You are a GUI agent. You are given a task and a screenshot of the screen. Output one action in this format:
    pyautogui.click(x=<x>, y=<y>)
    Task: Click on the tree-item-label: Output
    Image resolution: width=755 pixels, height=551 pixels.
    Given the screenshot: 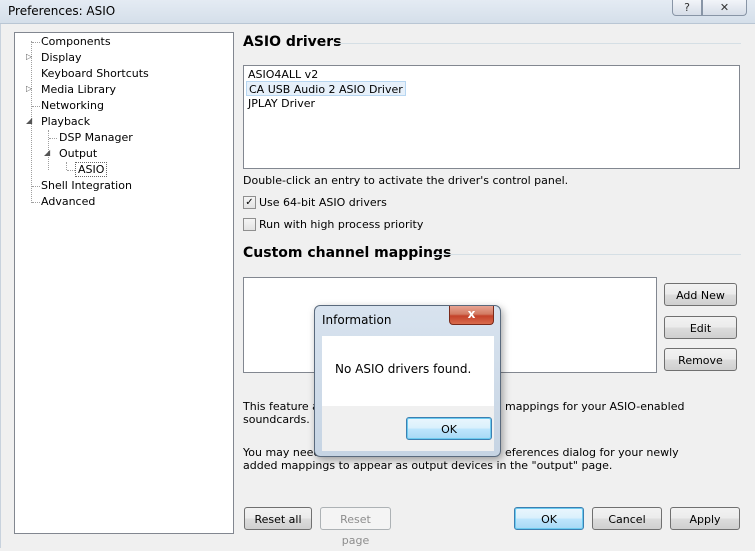 What is the action you would take?
    pyautogui.click(x=78, y=153)
    